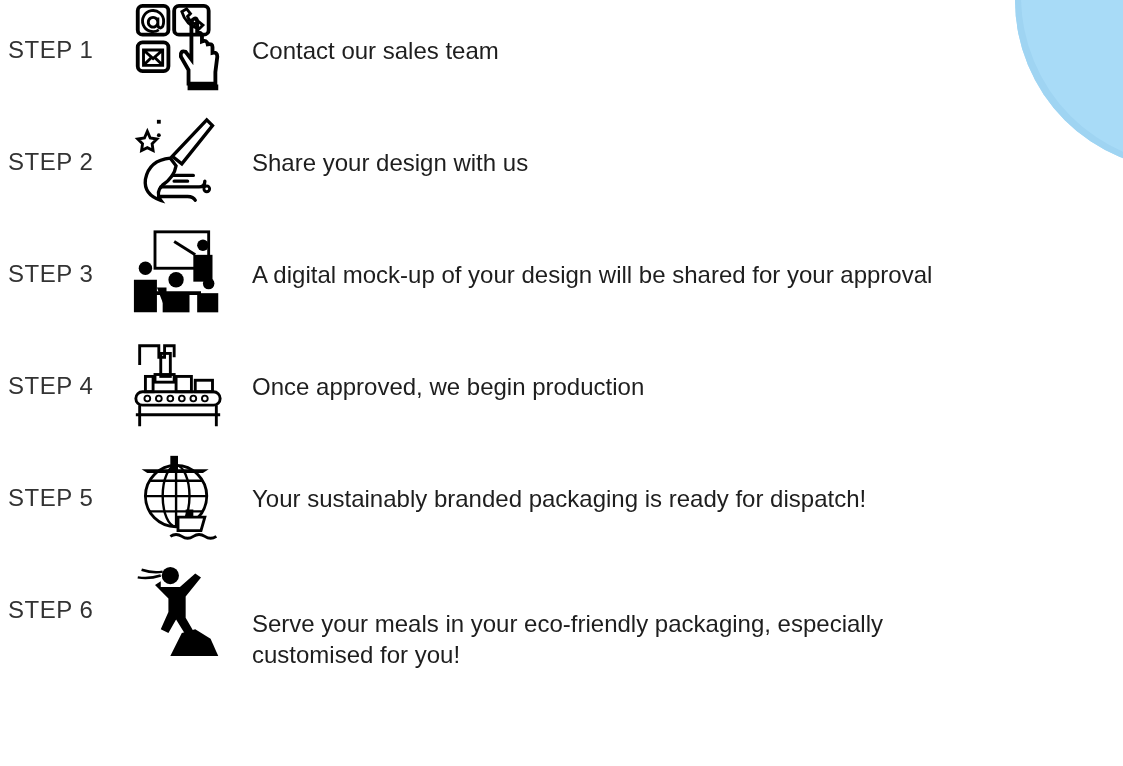  I want to click on step-label: STEP 5, so click(51, 498).